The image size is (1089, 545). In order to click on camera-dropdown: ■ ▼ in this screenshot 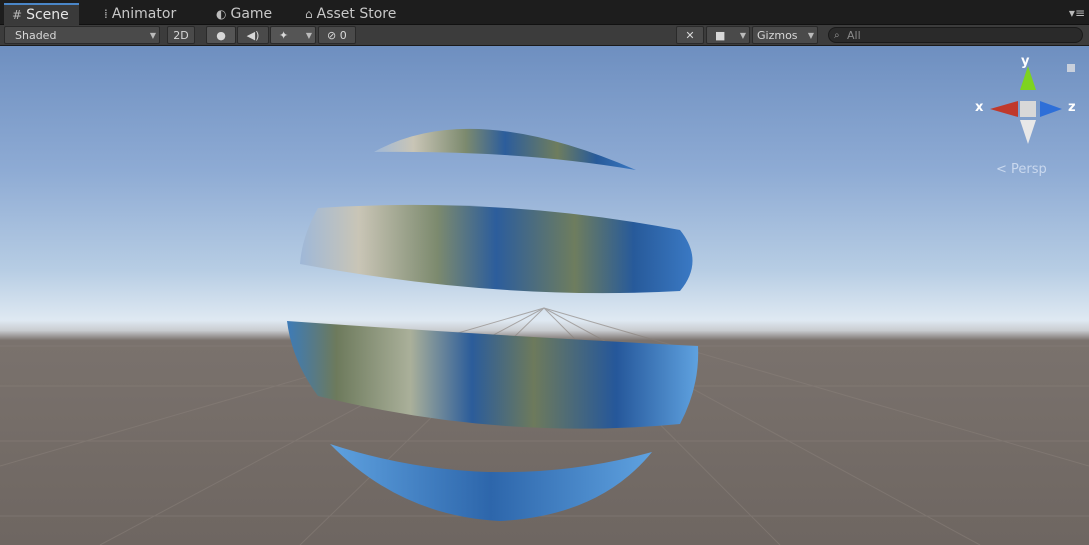, I will do `click(728, 35)`.